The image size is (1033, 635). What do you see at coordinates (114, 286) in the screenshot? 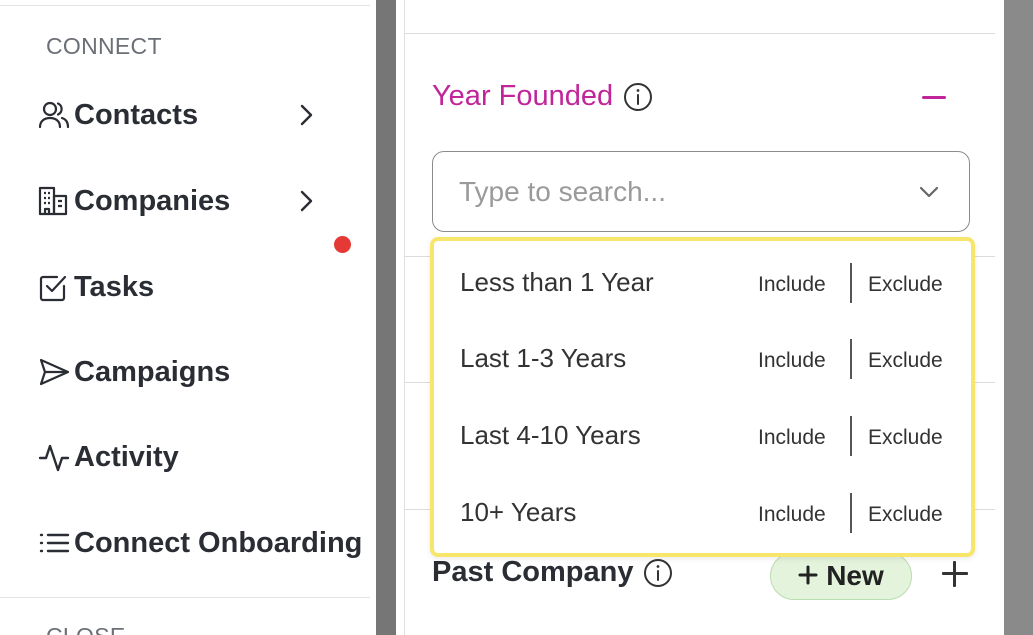
I see `sidebar-item-label: Tasks` at bounding box center [114, 286].